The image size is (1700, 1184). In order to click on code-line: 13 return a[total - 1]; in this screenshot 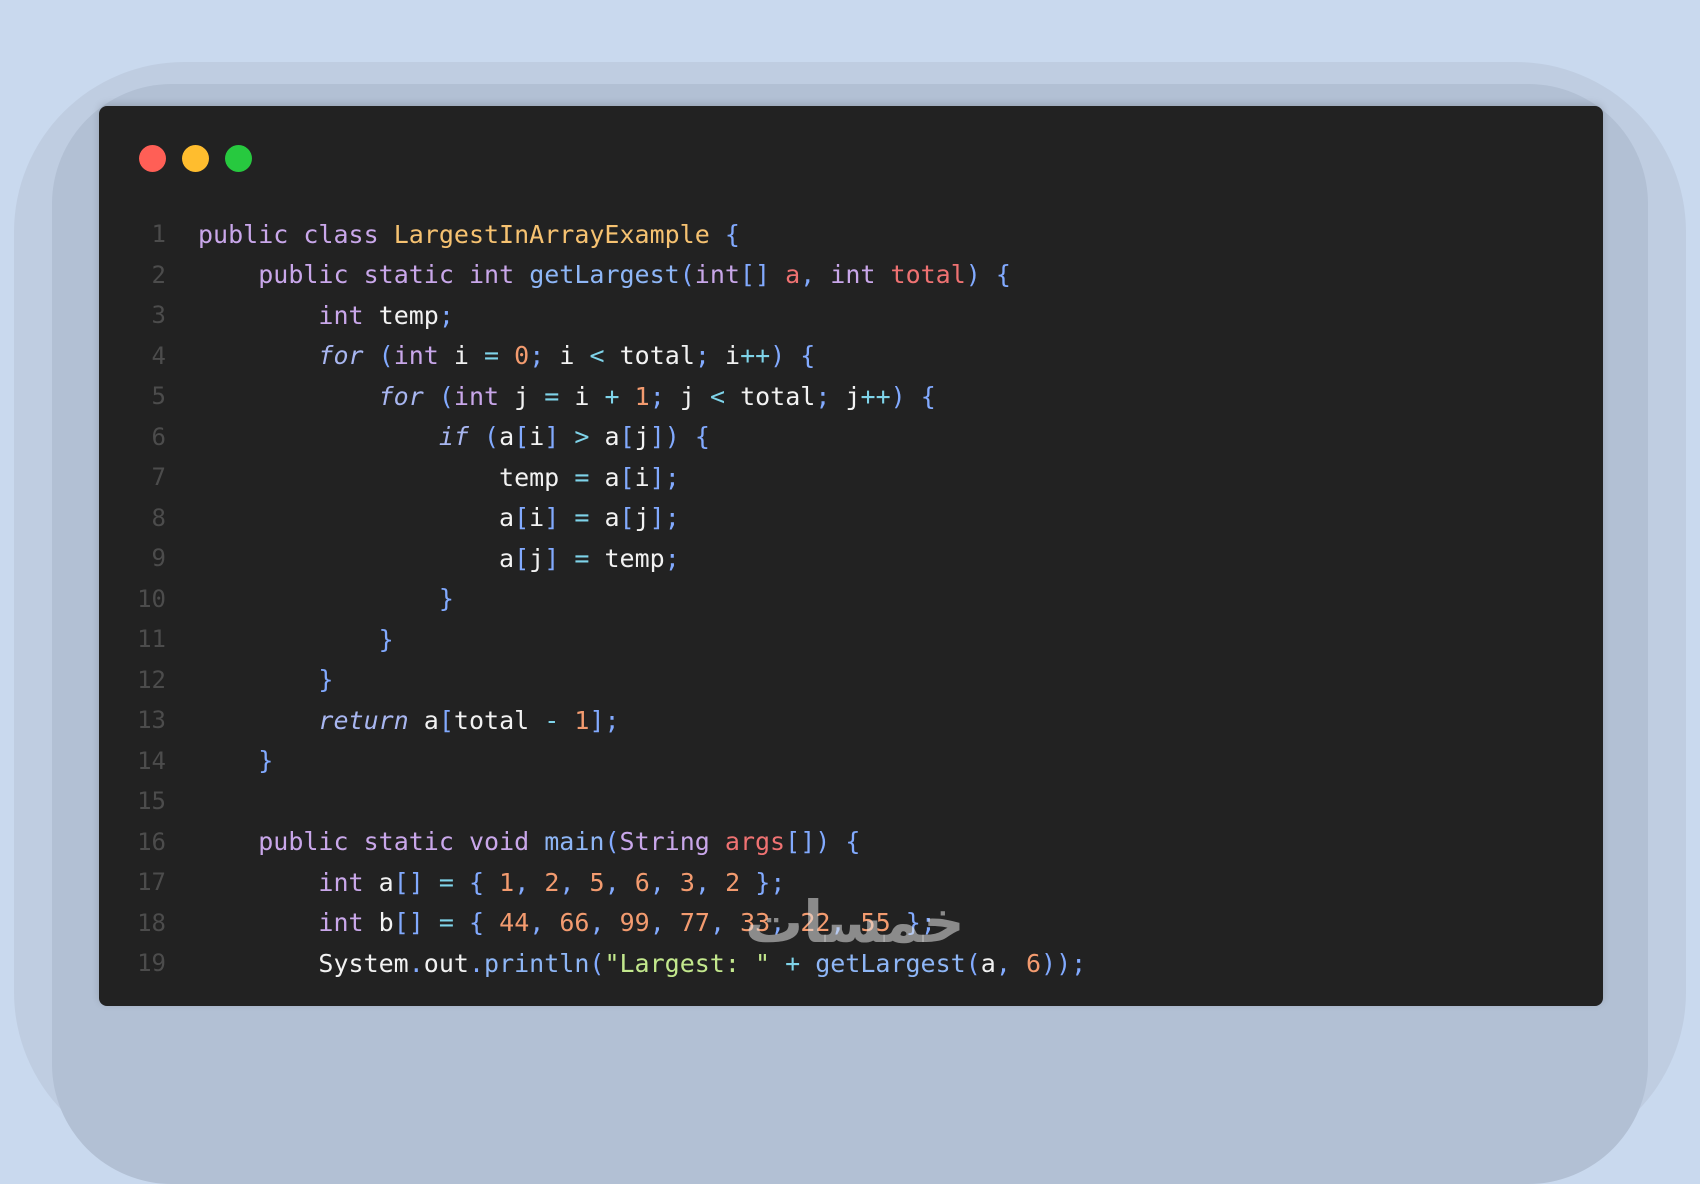, I will do `click(851, 720)`.